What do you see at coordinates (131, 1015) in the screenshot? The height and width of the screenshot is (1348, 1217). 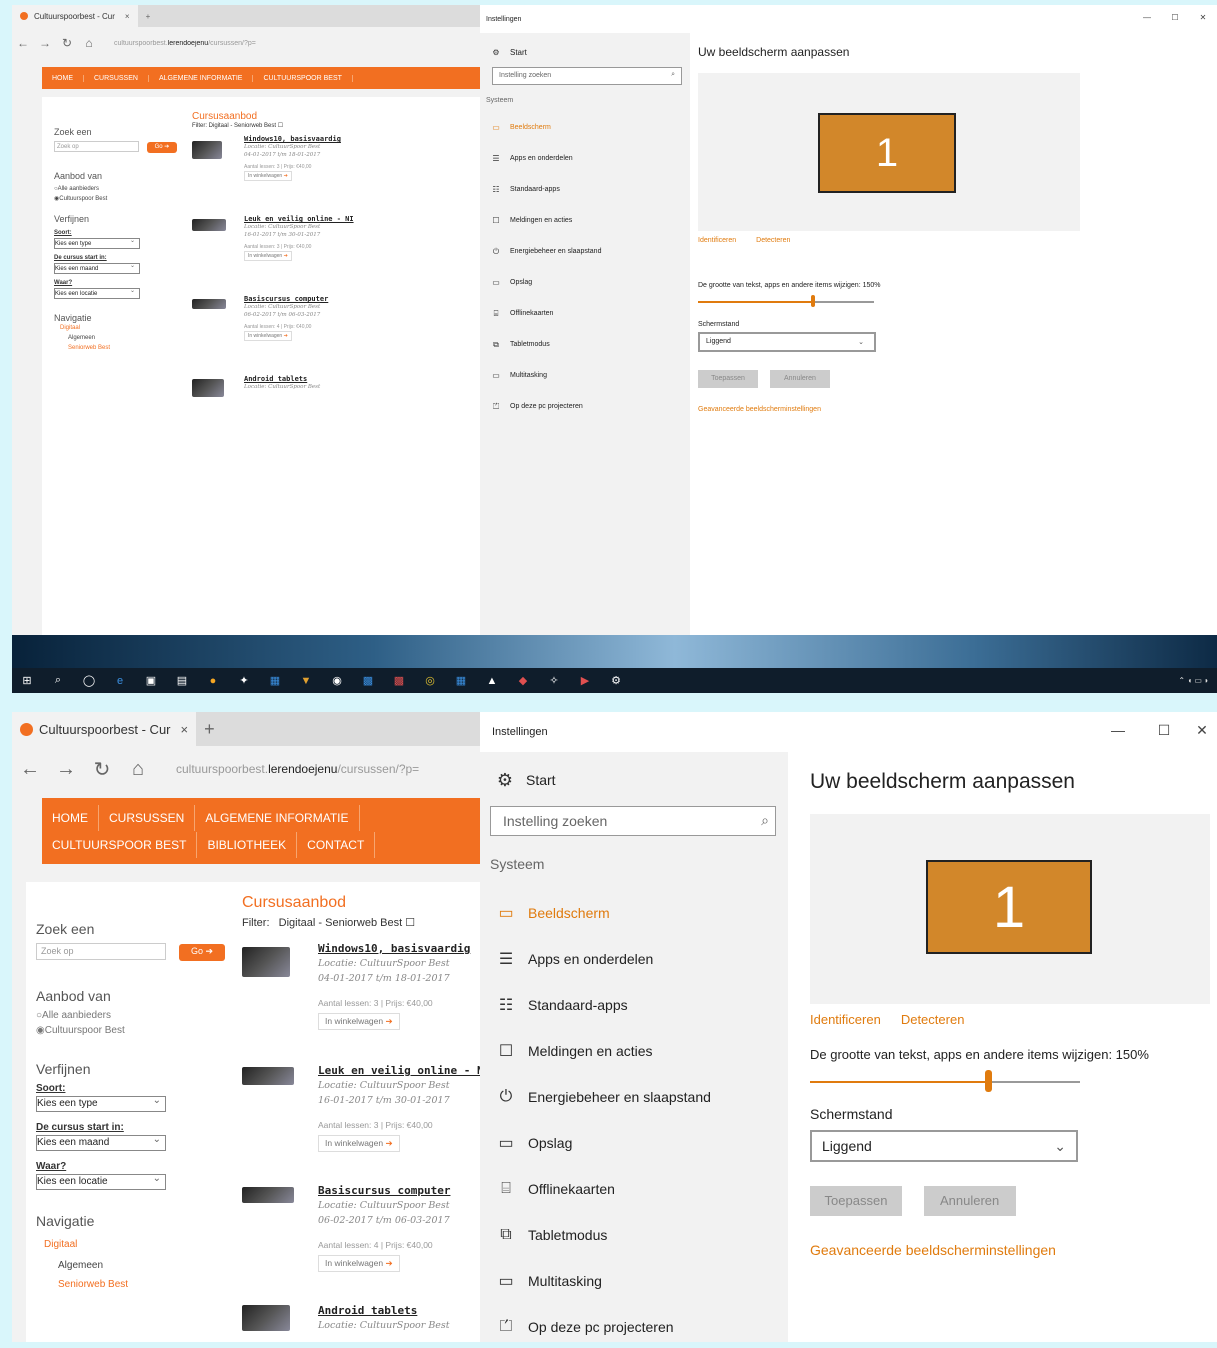 I see `offer-option-all: ○Alle aanbieders` at bounding box center [131, 1015].